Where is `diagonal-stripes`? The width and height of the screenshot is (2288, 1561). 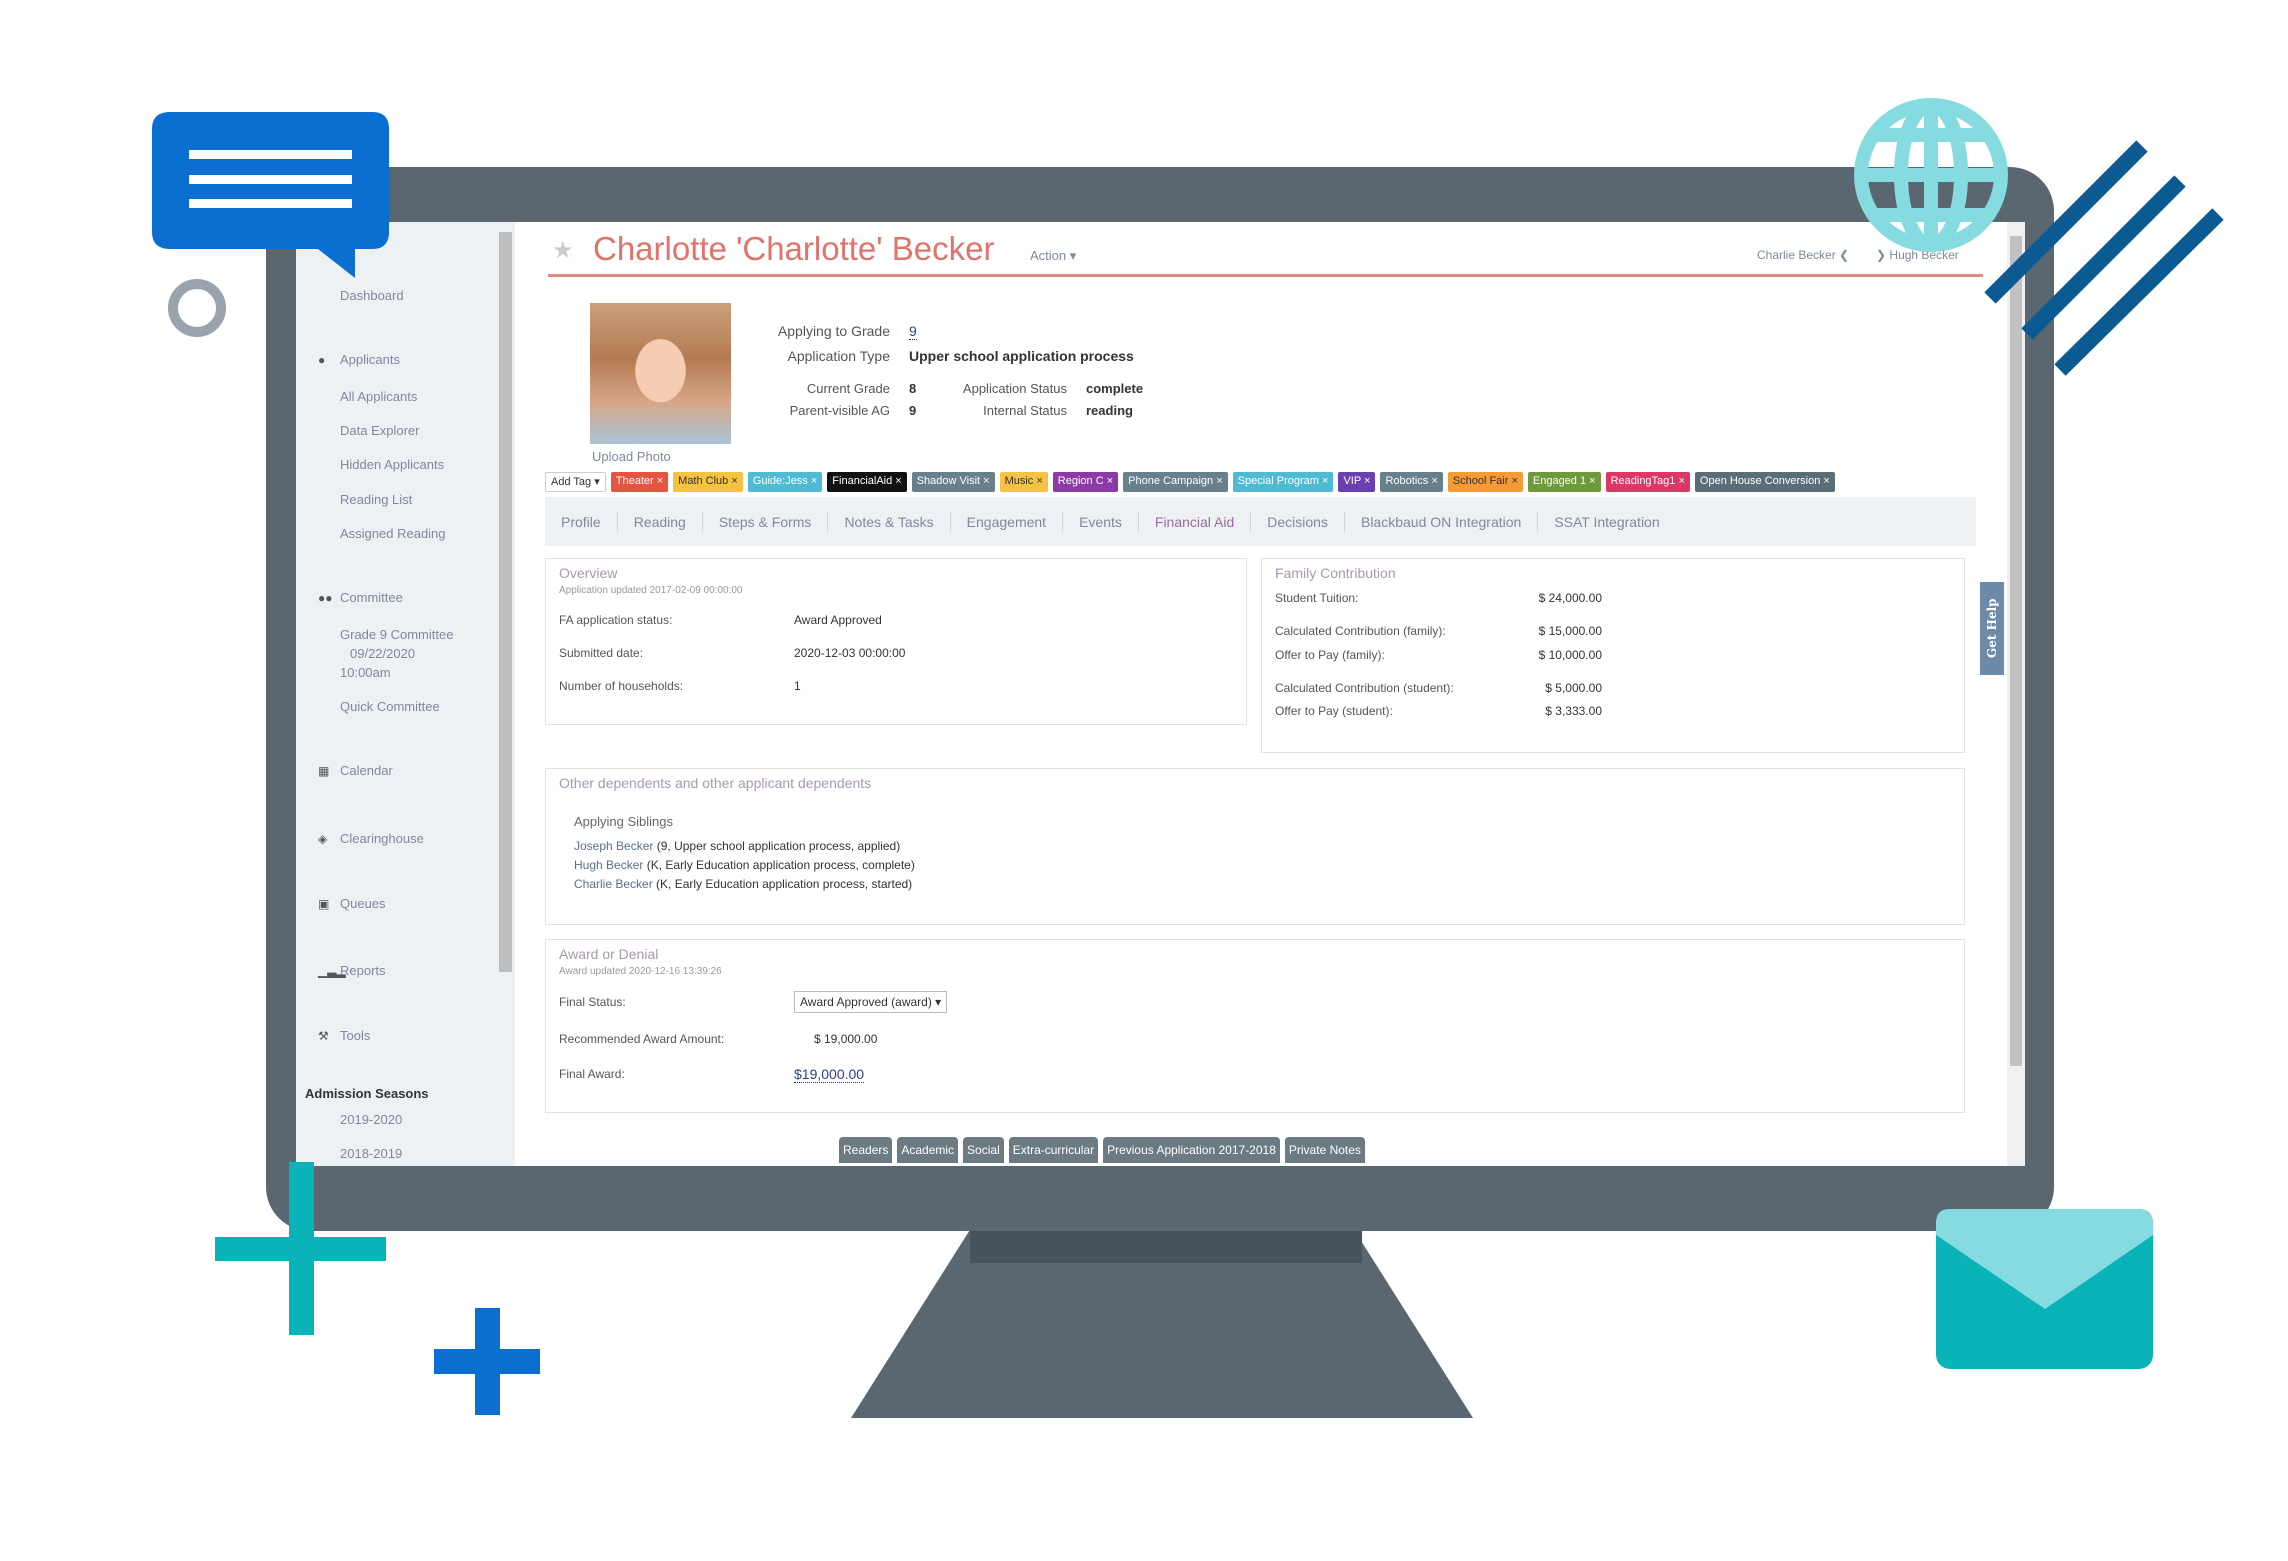 diagonal-stripes is located at coordinates (2104, 258).